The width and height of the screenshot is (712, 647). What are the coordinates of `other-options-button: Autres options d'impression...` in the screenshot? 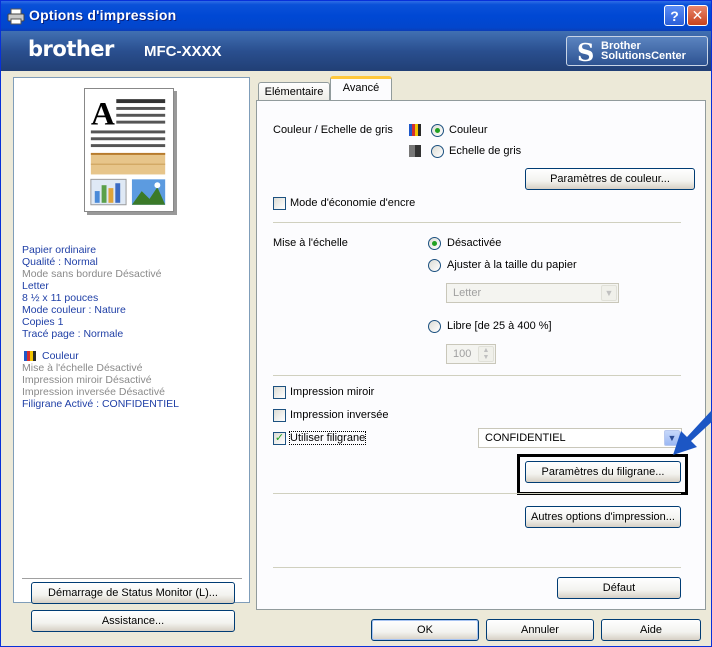 It's located at (603, 517).